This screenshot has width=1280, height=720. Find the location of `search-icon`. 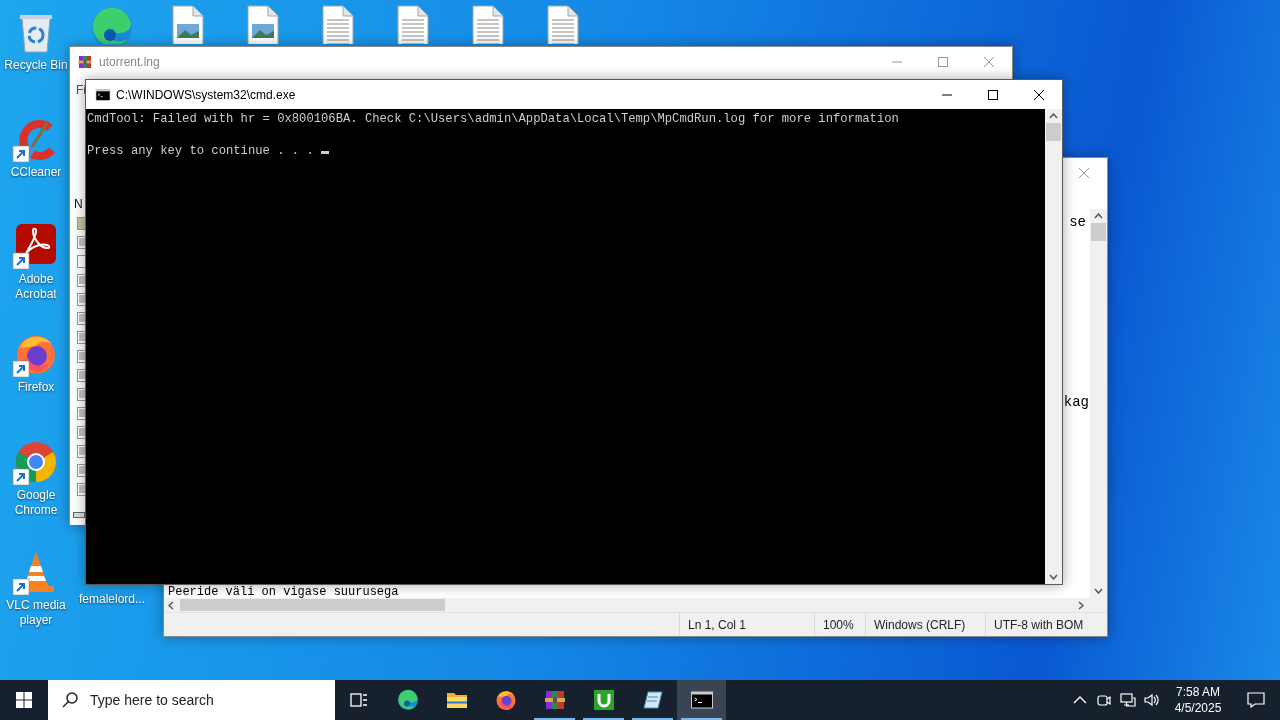

search-icon is located at coordinates (70, 700).